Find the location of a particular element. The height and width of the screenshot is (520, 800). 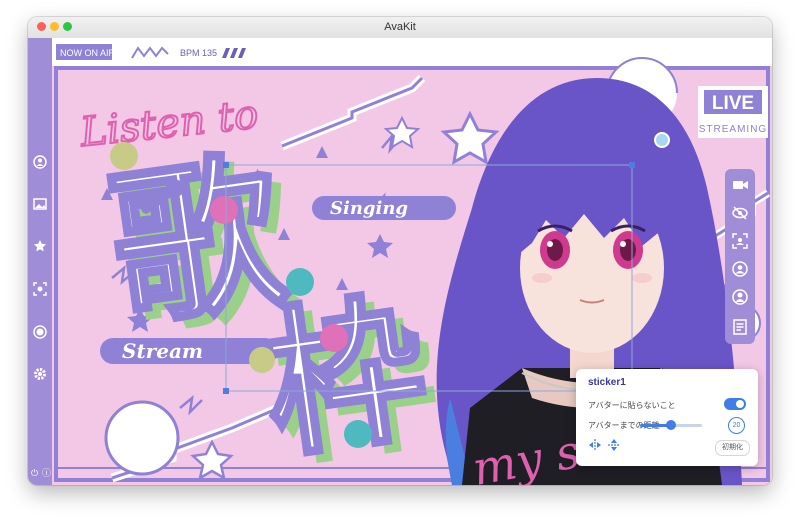

dot-yellow is located at coordinates (124, 156).